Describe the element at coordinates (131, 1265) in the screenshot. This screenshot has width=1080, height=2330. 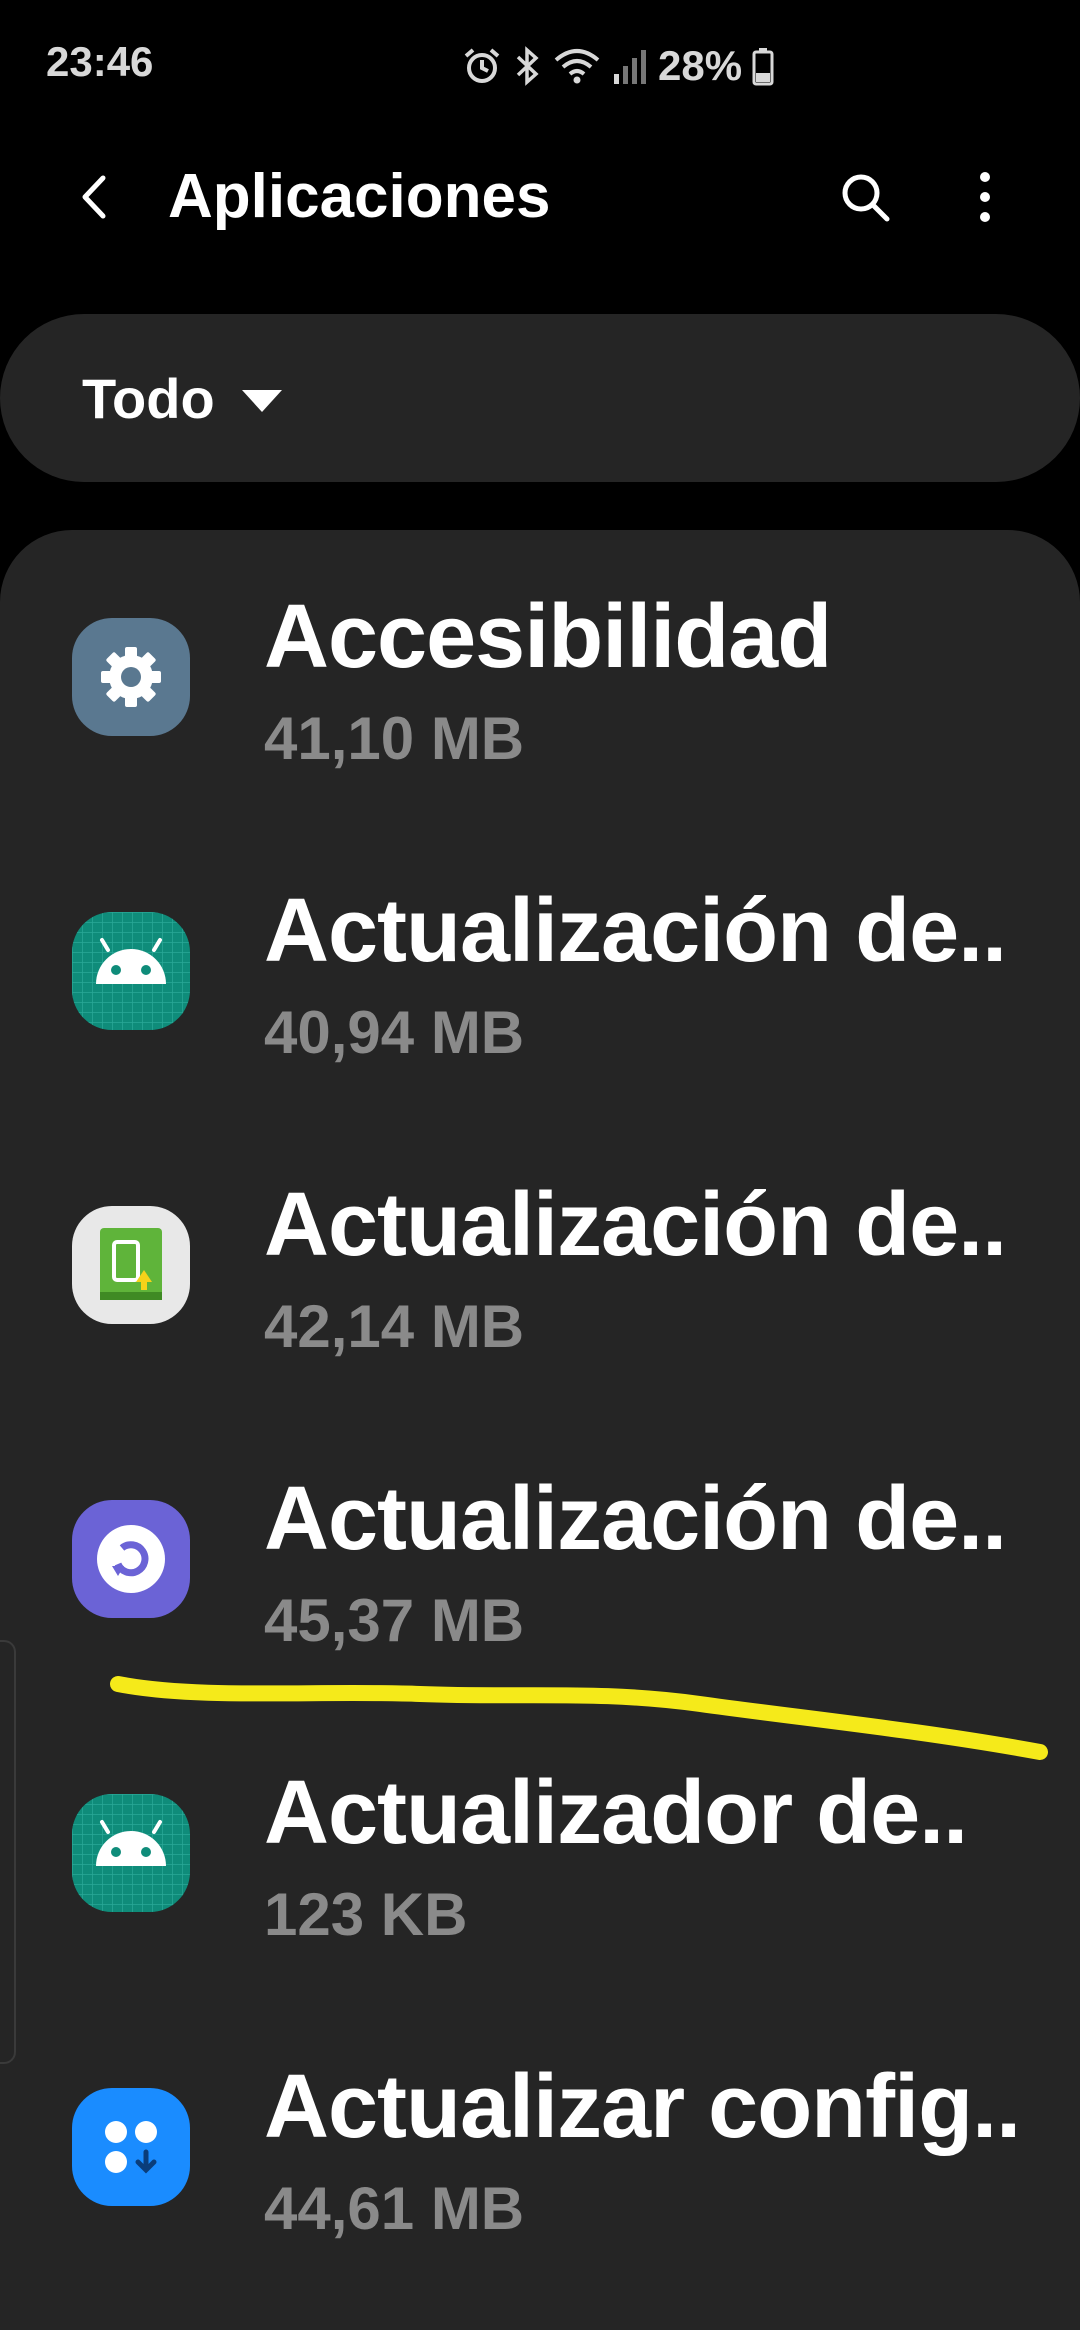
I see `package-update-icon` at that location.